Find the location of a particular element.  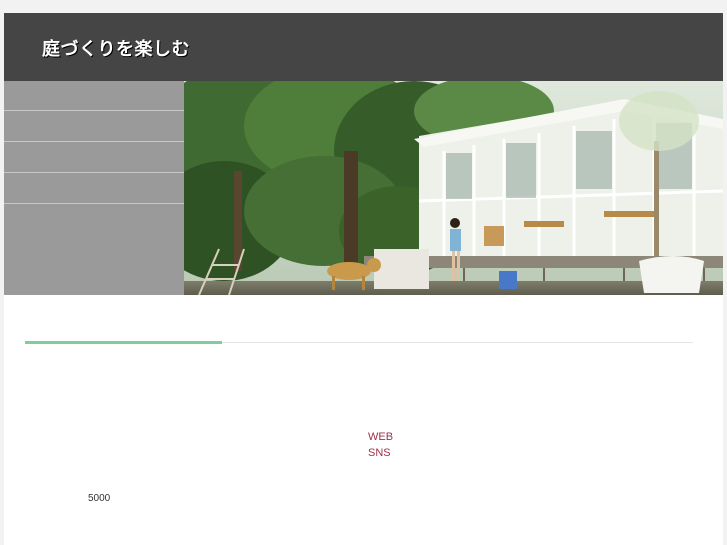

value-text: 5000 is located at coordinates (99, 498).